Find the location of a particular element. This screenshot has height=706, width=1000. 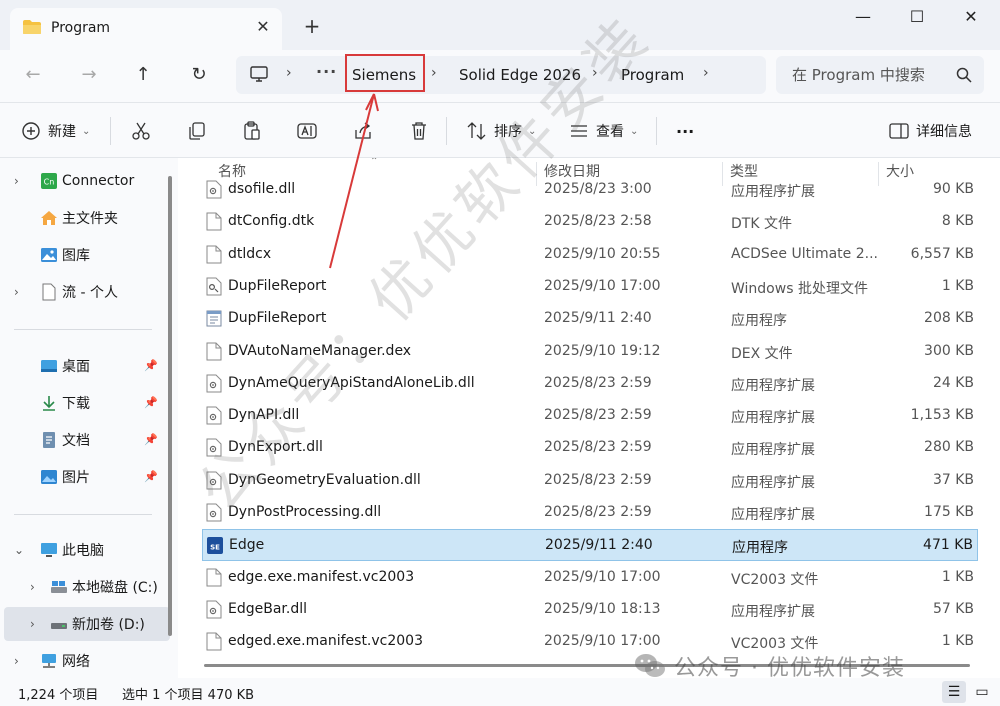

file-row: dtConfig.dtk 2025/8/23 2:58 DTK 文件 8 KB is located at coordinates (590, 222).